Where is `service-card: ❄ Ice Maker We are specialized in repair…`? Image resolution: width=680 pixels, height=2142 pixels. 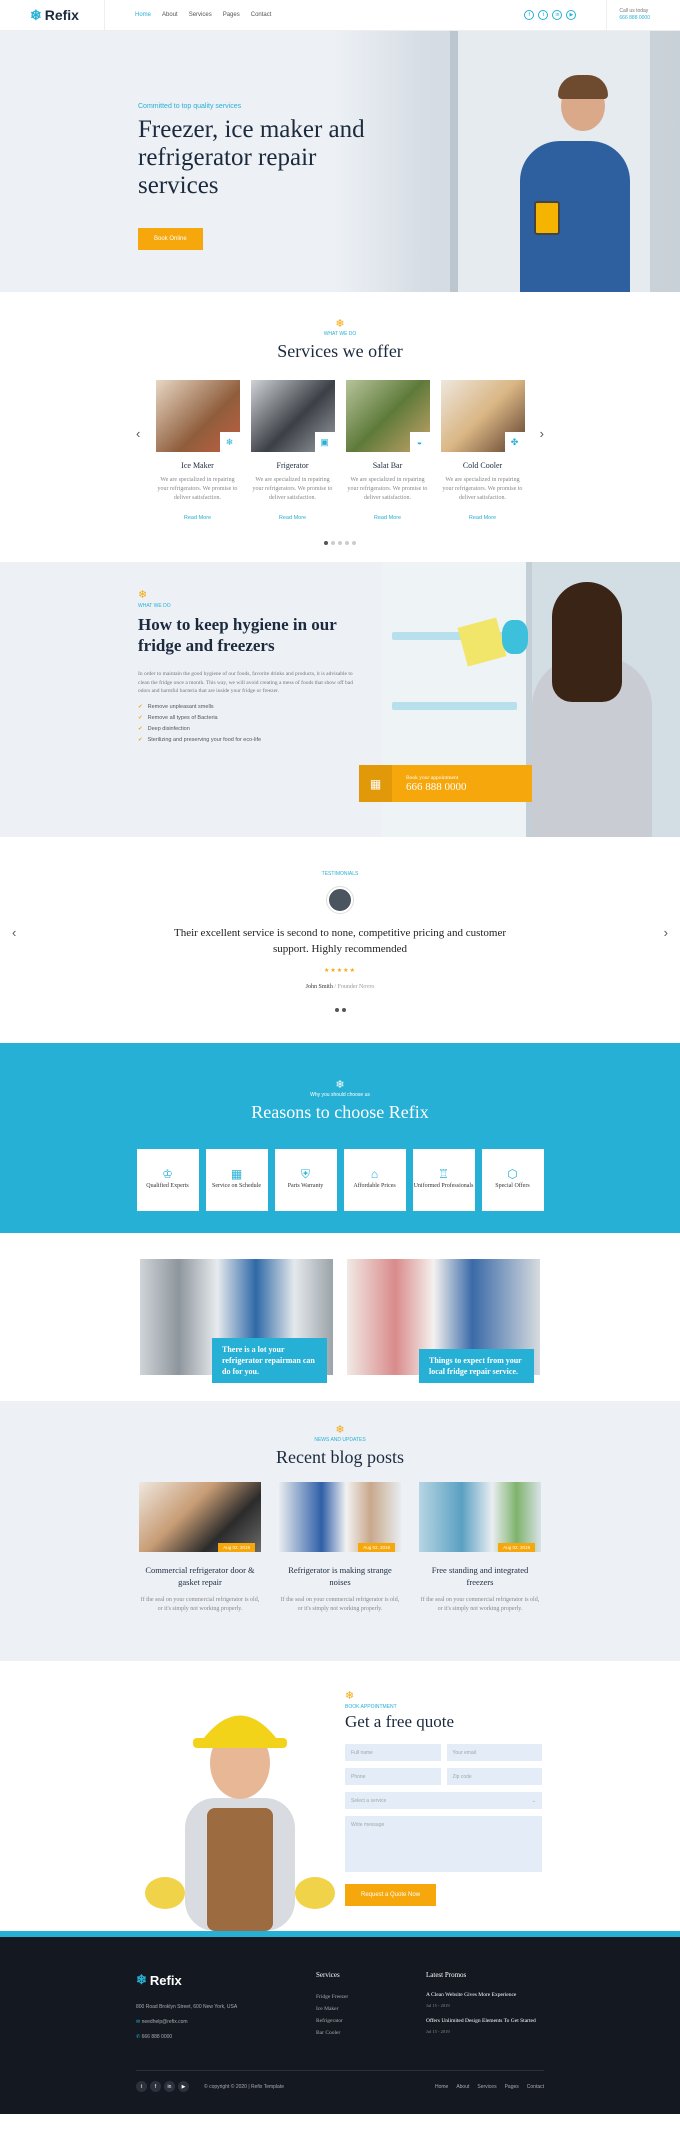
service-card: ❄ Ice Maker We are specialized in repair… is located at coordinates (197, 450).